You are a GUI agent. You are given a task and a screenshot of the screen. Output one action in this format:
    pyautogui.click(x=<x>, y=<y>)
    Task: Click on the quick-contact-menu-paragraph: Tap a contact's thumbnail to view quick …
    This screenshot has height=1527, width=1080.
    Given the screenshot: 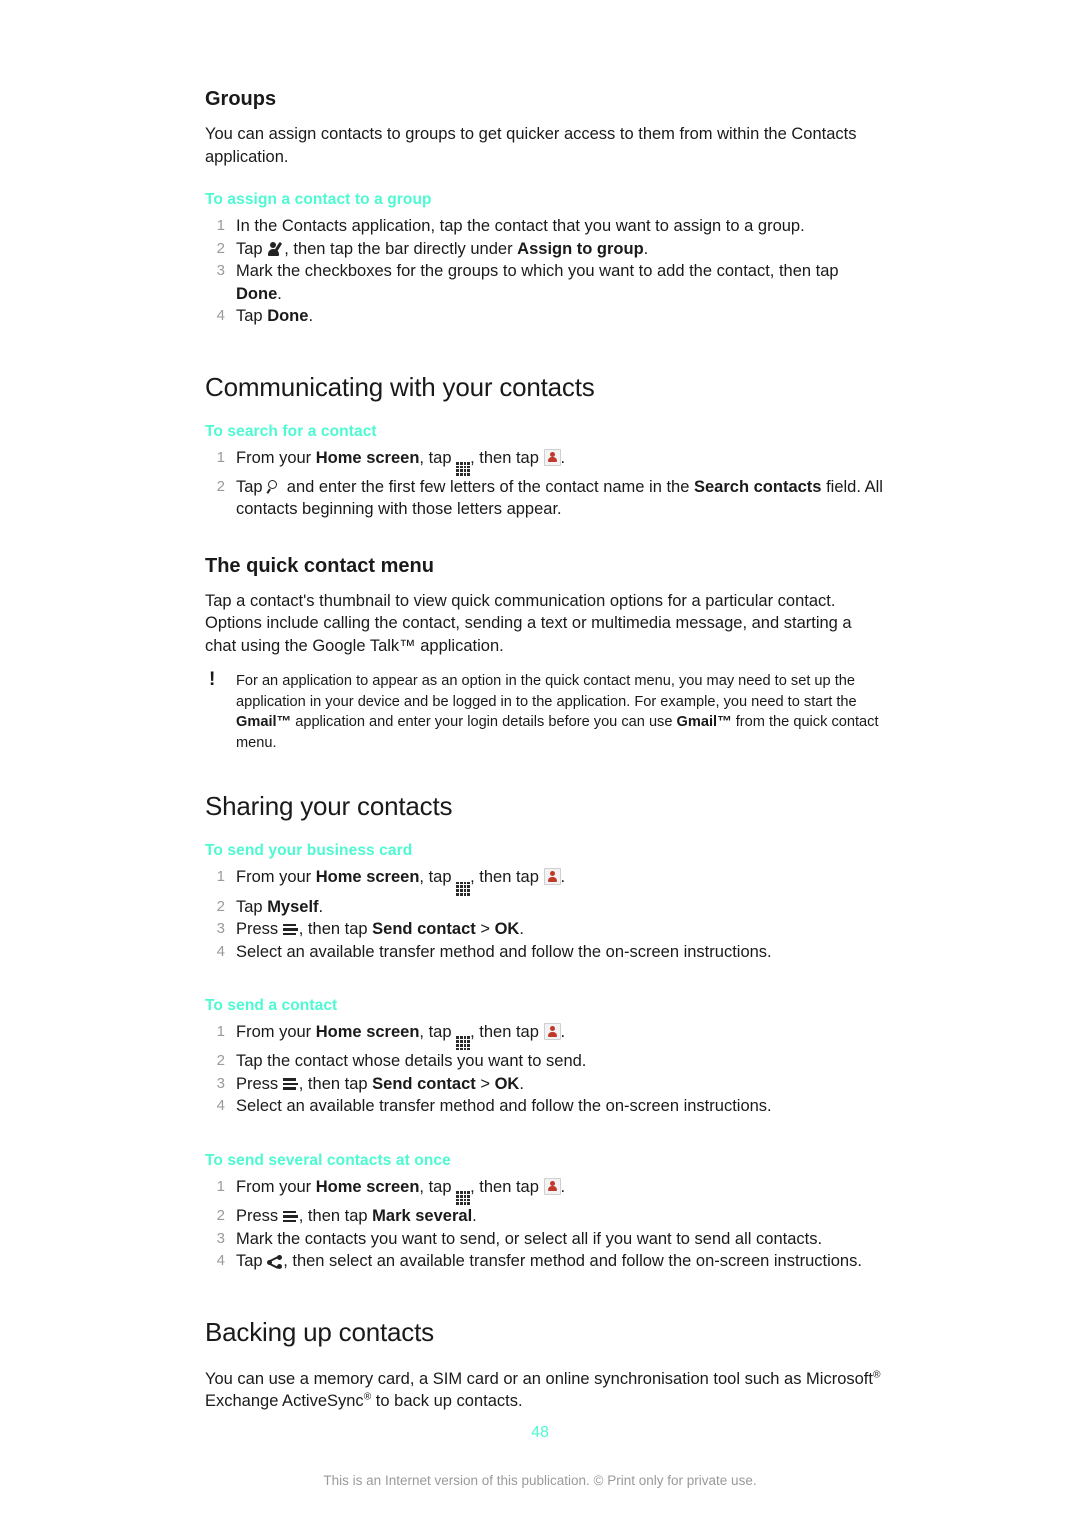 What is the action you would take?
    pyautogui.click(x=528, y=623)
    